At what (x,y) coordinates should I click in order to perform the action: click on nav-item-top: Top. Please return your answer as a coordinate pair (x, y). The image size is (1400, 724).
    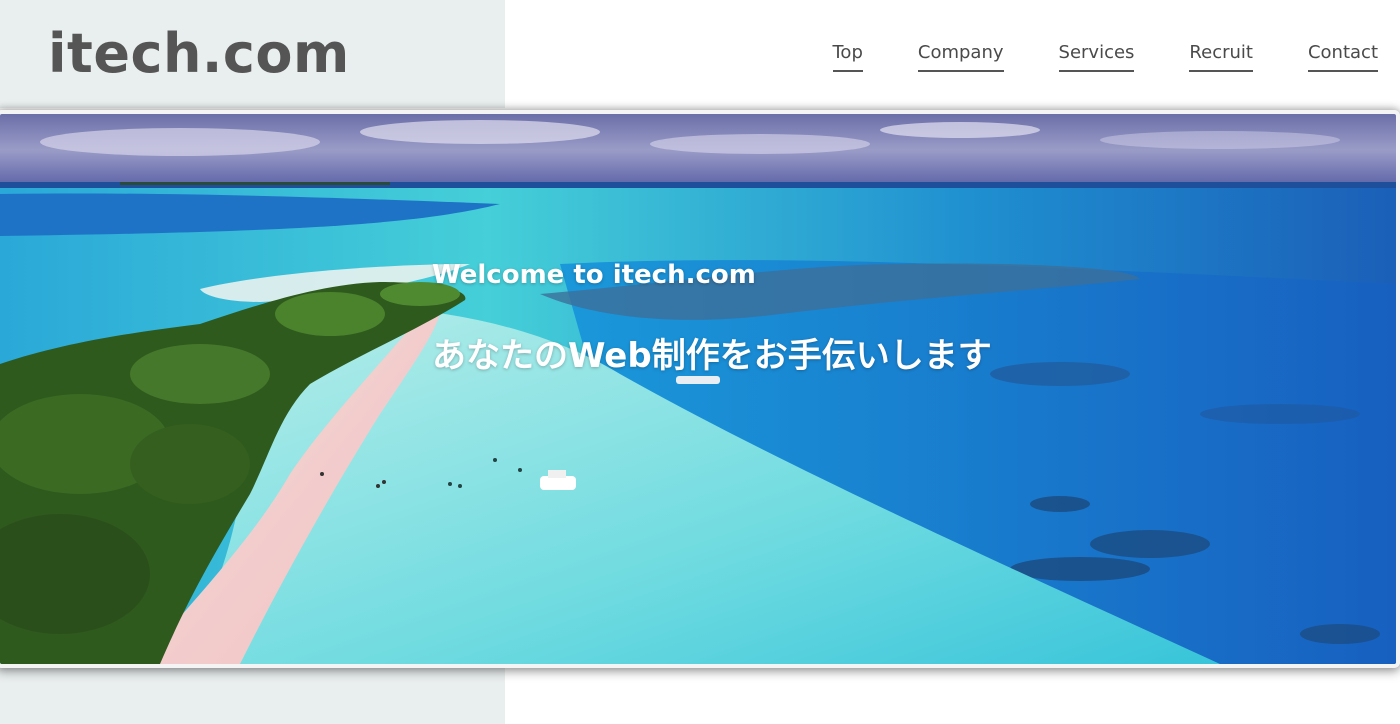
    Looking at the image, I should click on (847, 57).